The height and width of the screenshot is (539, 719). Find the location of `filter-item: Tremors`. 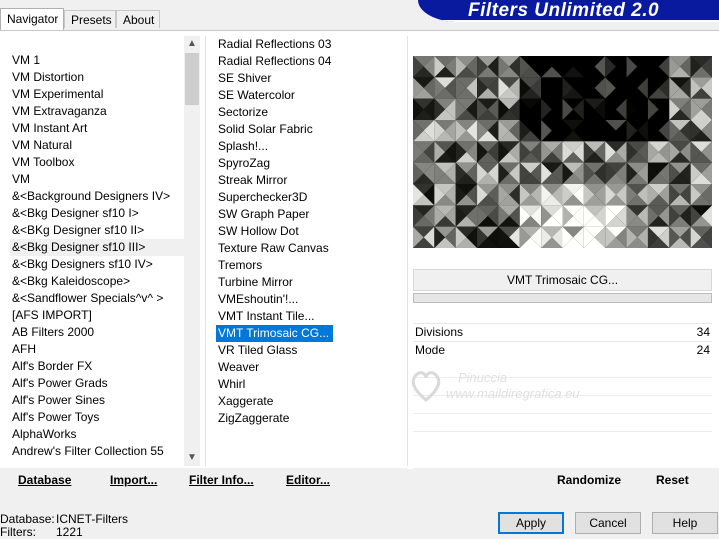

filter-item: Tremors is located at coordinates (311, 265).